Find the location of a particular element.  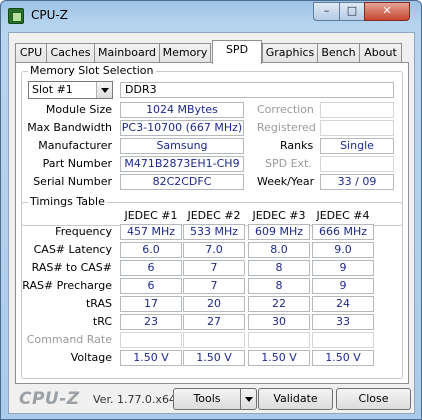

window-title: CPU-Z is located at coordinates (49, 15).